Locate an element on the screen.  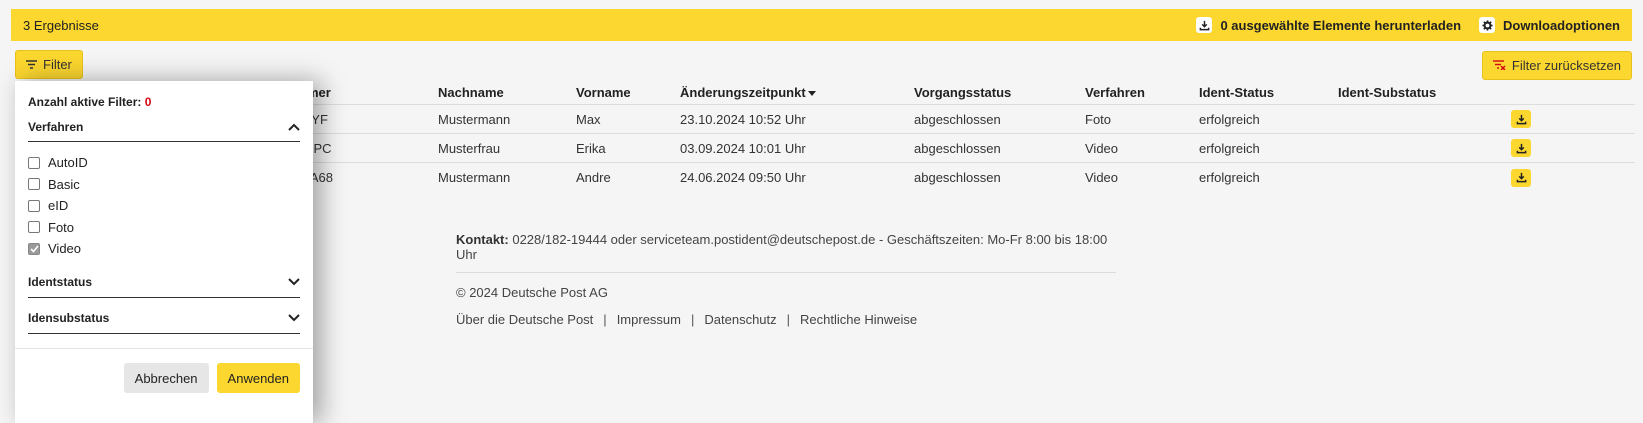
cancel-button: Abbrechen is located at coordinates (166, 378).